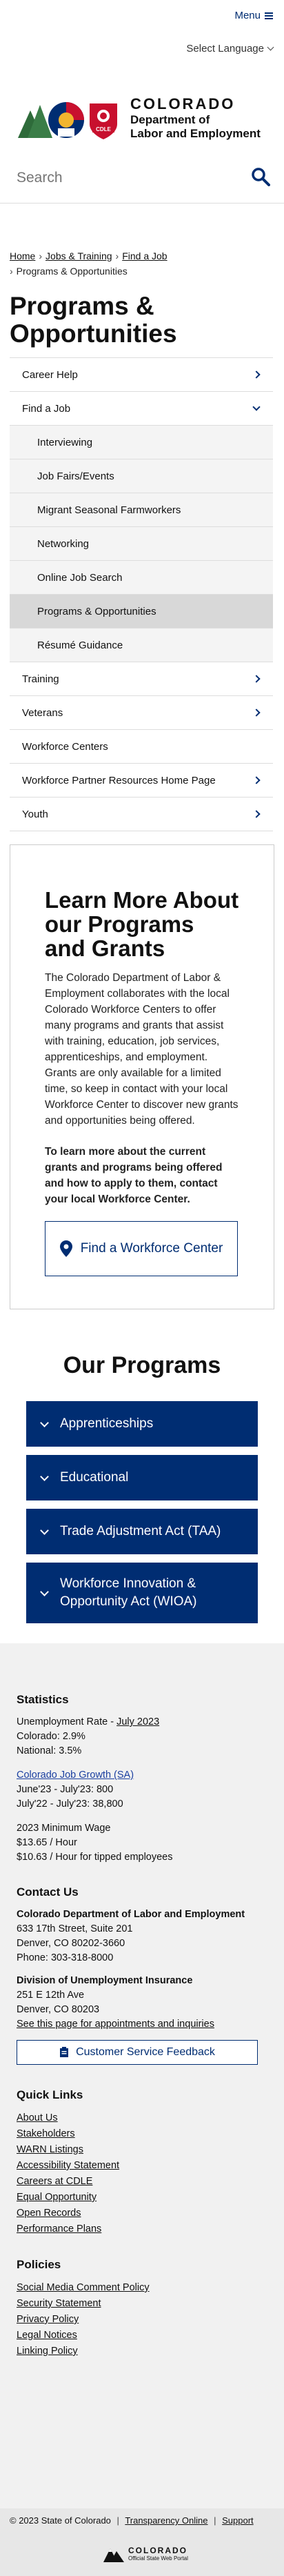 The height and width of the screenshot is (2576, 284). I want to click on nav-item-label: Résumé Guidance, so click(80, 645).